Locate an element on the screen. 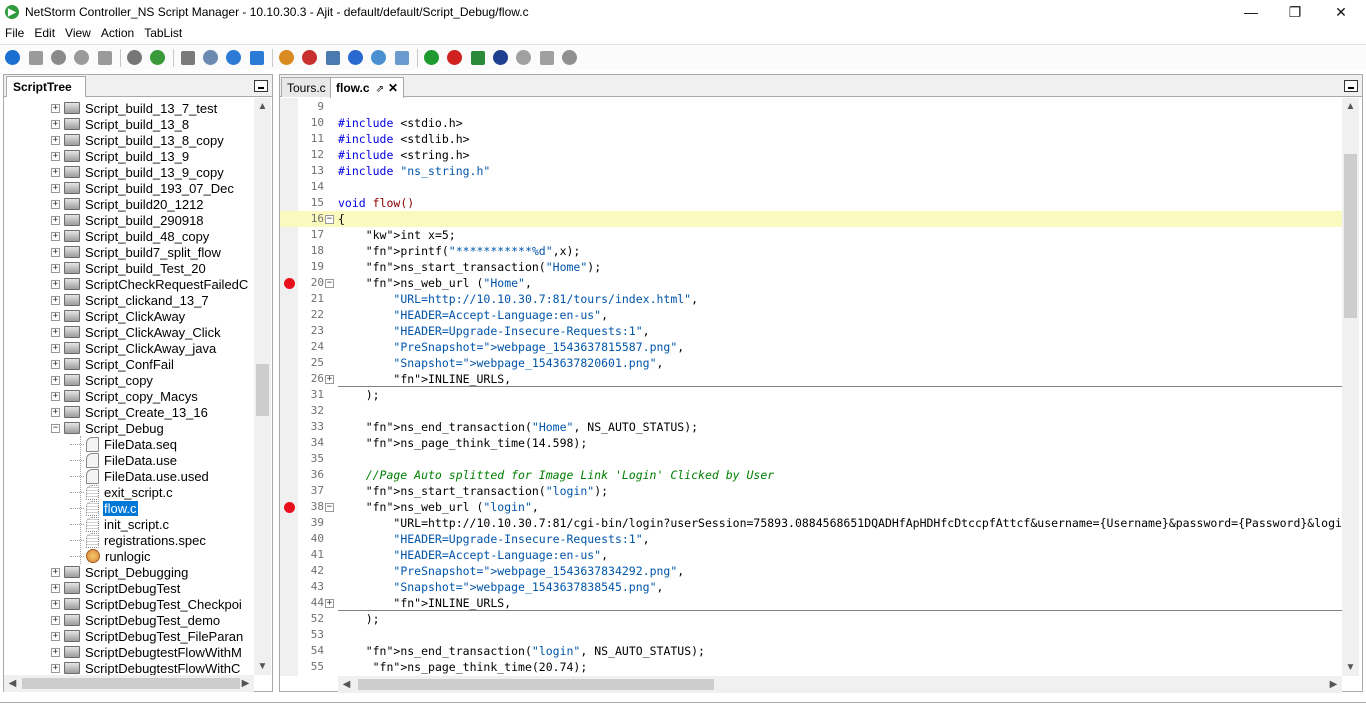 This screenshot has width=1366, height=728. code-line: 13 #include "ns_string.h" is located at coordinates (811, 171).